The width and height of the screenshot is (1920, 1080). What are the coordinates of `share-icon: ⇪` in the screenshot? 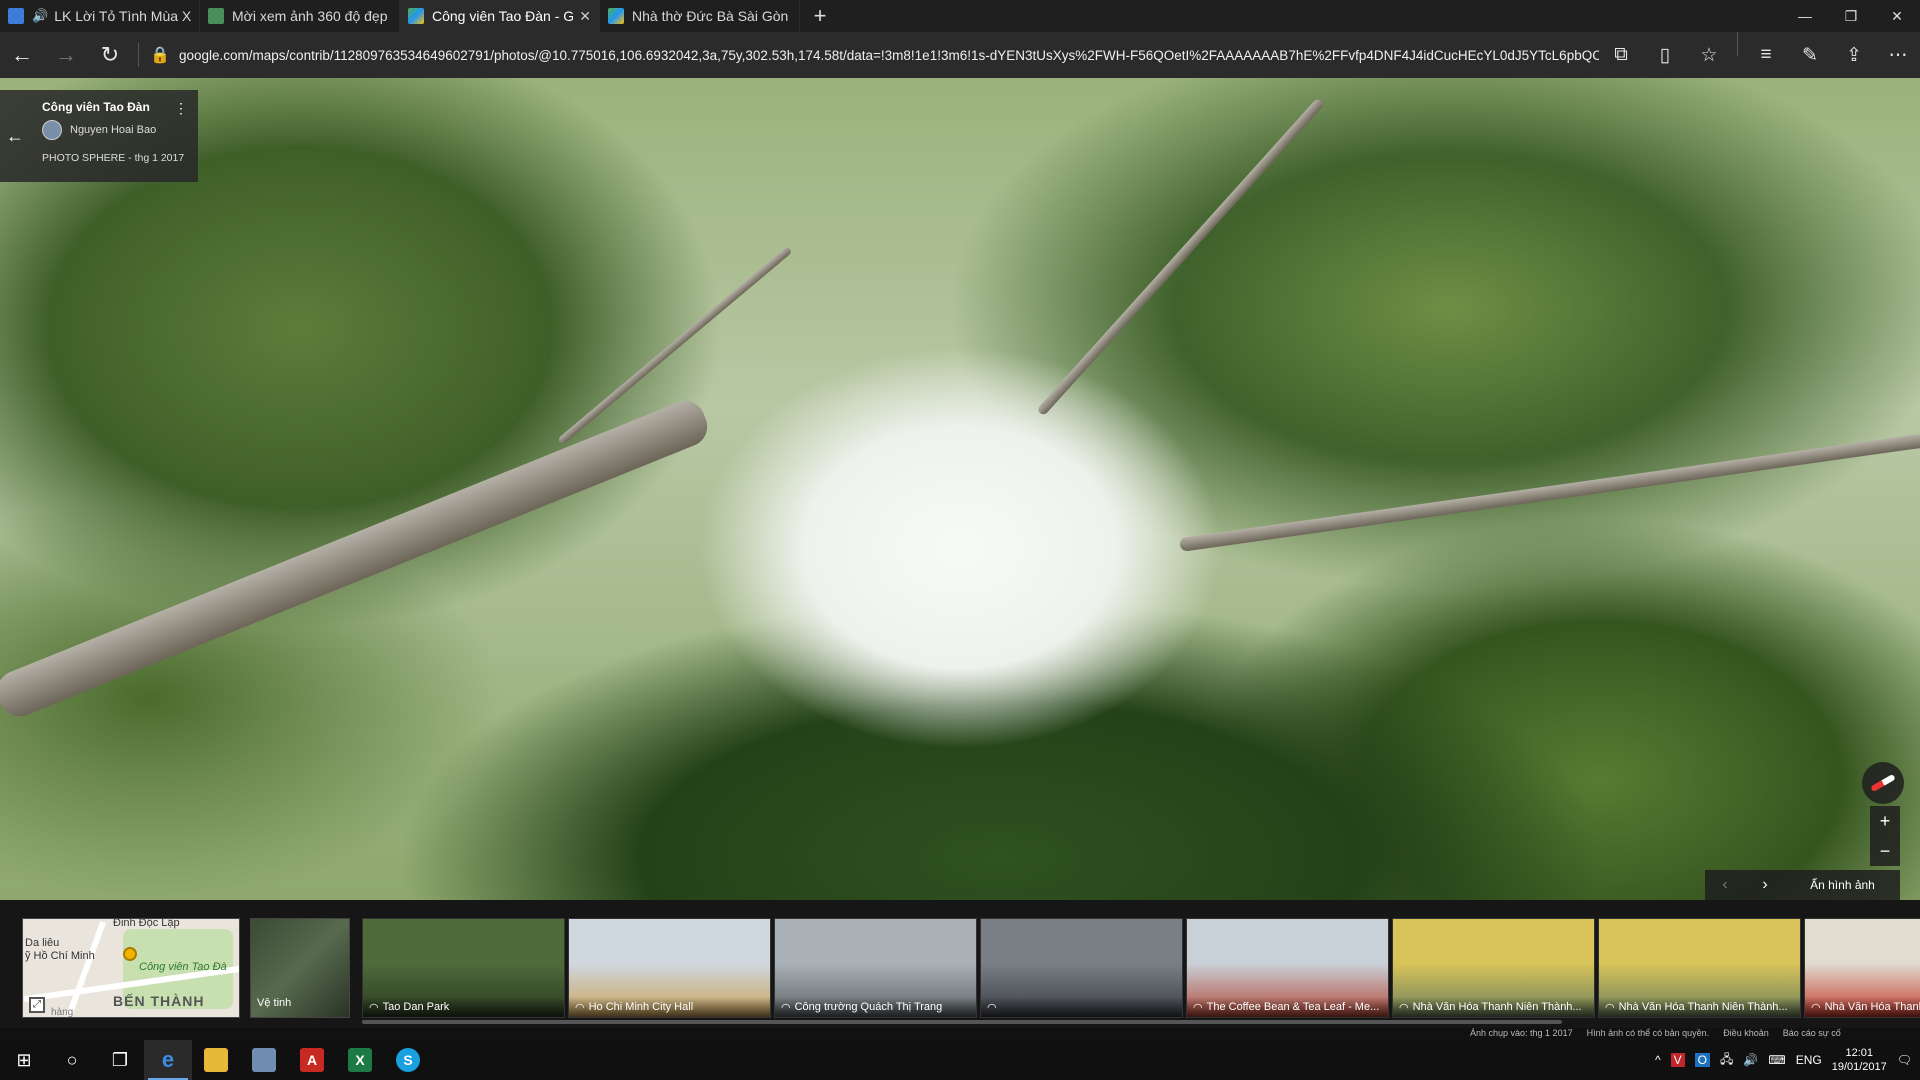 It's located at (1854, 55).